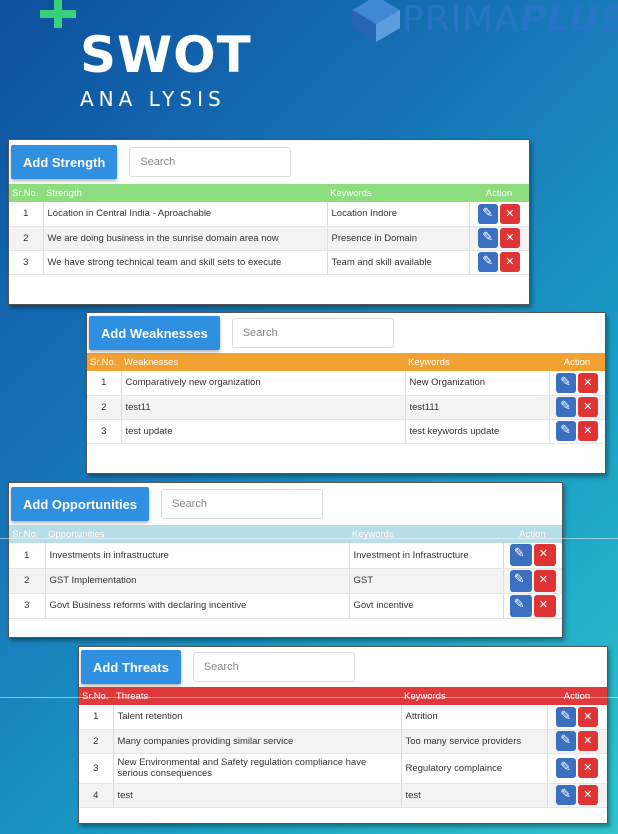 The width and height of the screenshot is (618, 834). I want to click on row-text: test update, so click(263, 431).